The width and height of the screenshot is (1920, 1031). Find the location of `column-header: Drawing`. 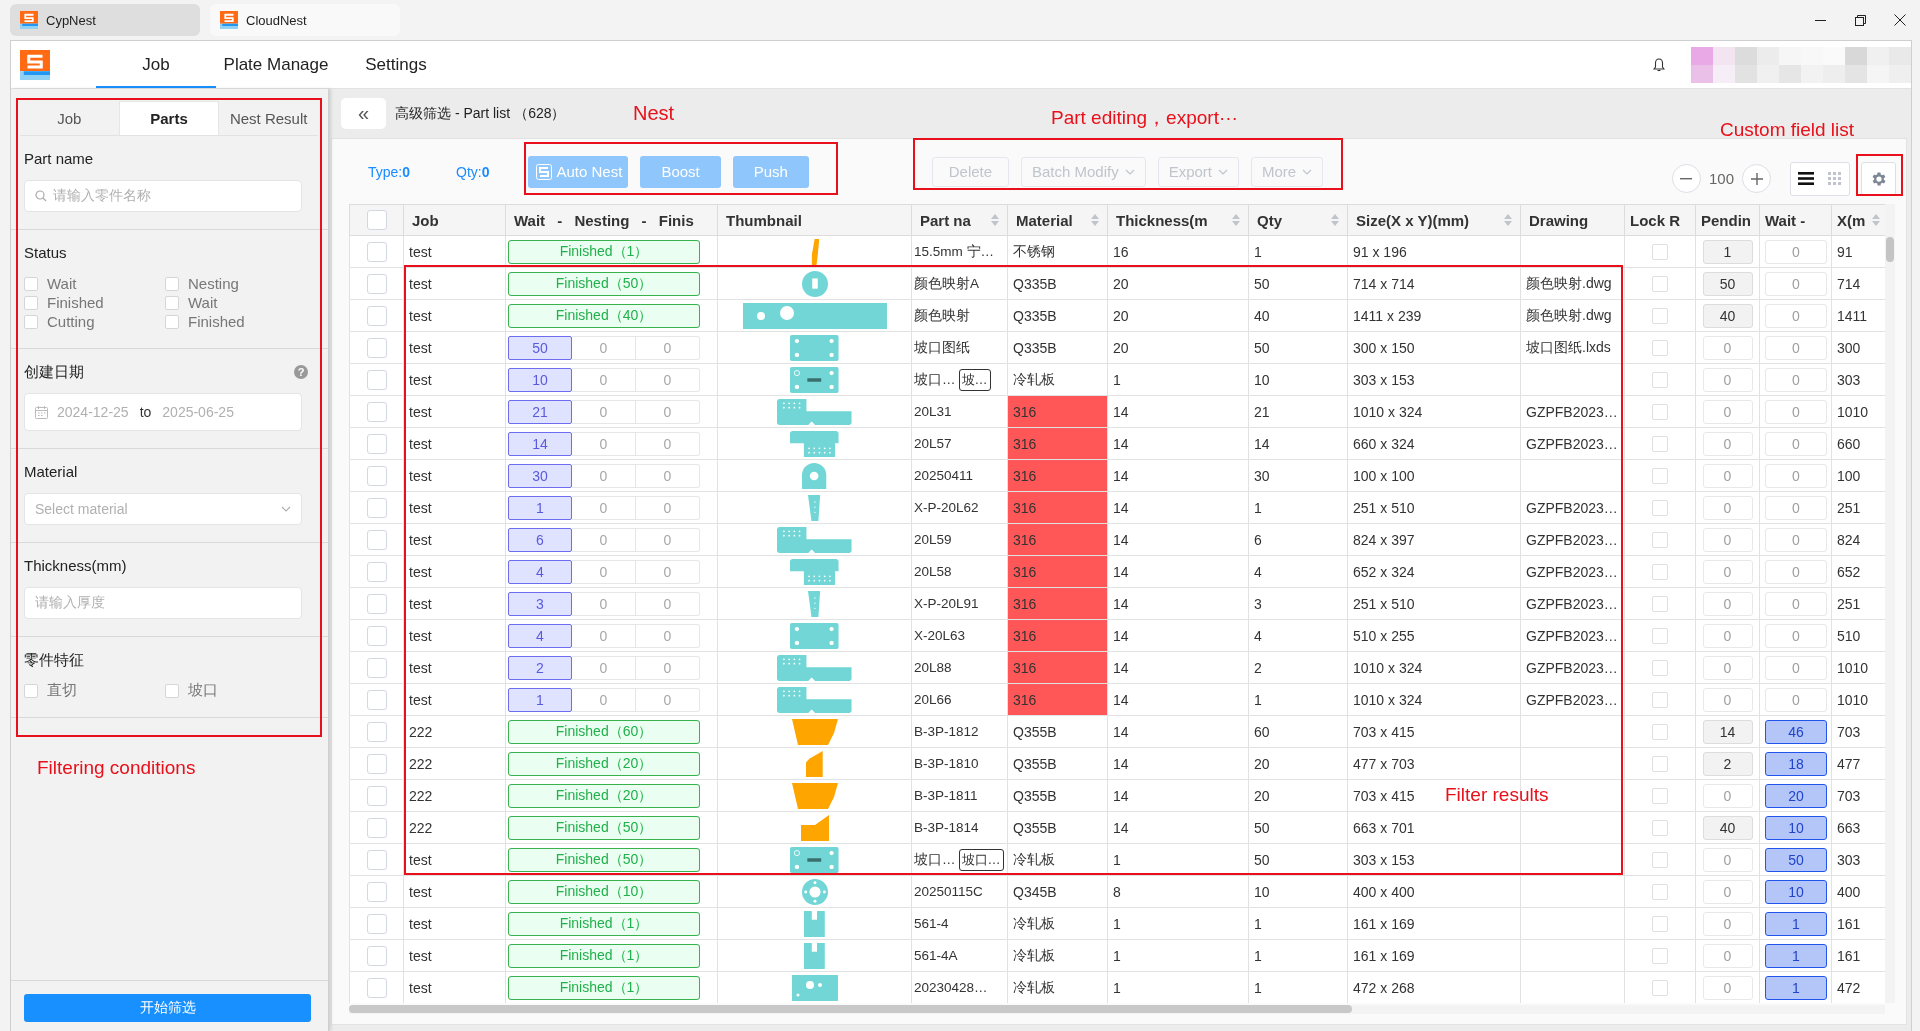

column-header: Drawing is located at coordinates (1572, 220).